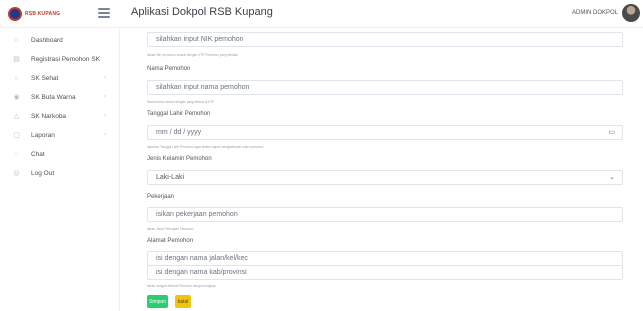 The image size is (643, 311). What do you see at coordinates (179, 159) in the screenshot?
I see `jenis-kelamin-label: Jenis Kelamin Pemohon` at bounding box center [179, 159].